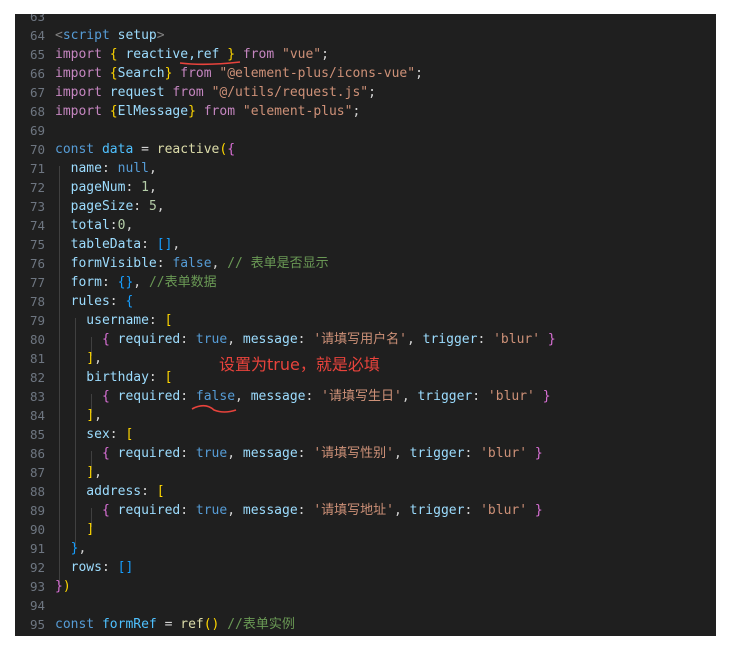 The width and height of the screenshot is (730, 651). I want to click on code-line: 93}), so click(365, 586).